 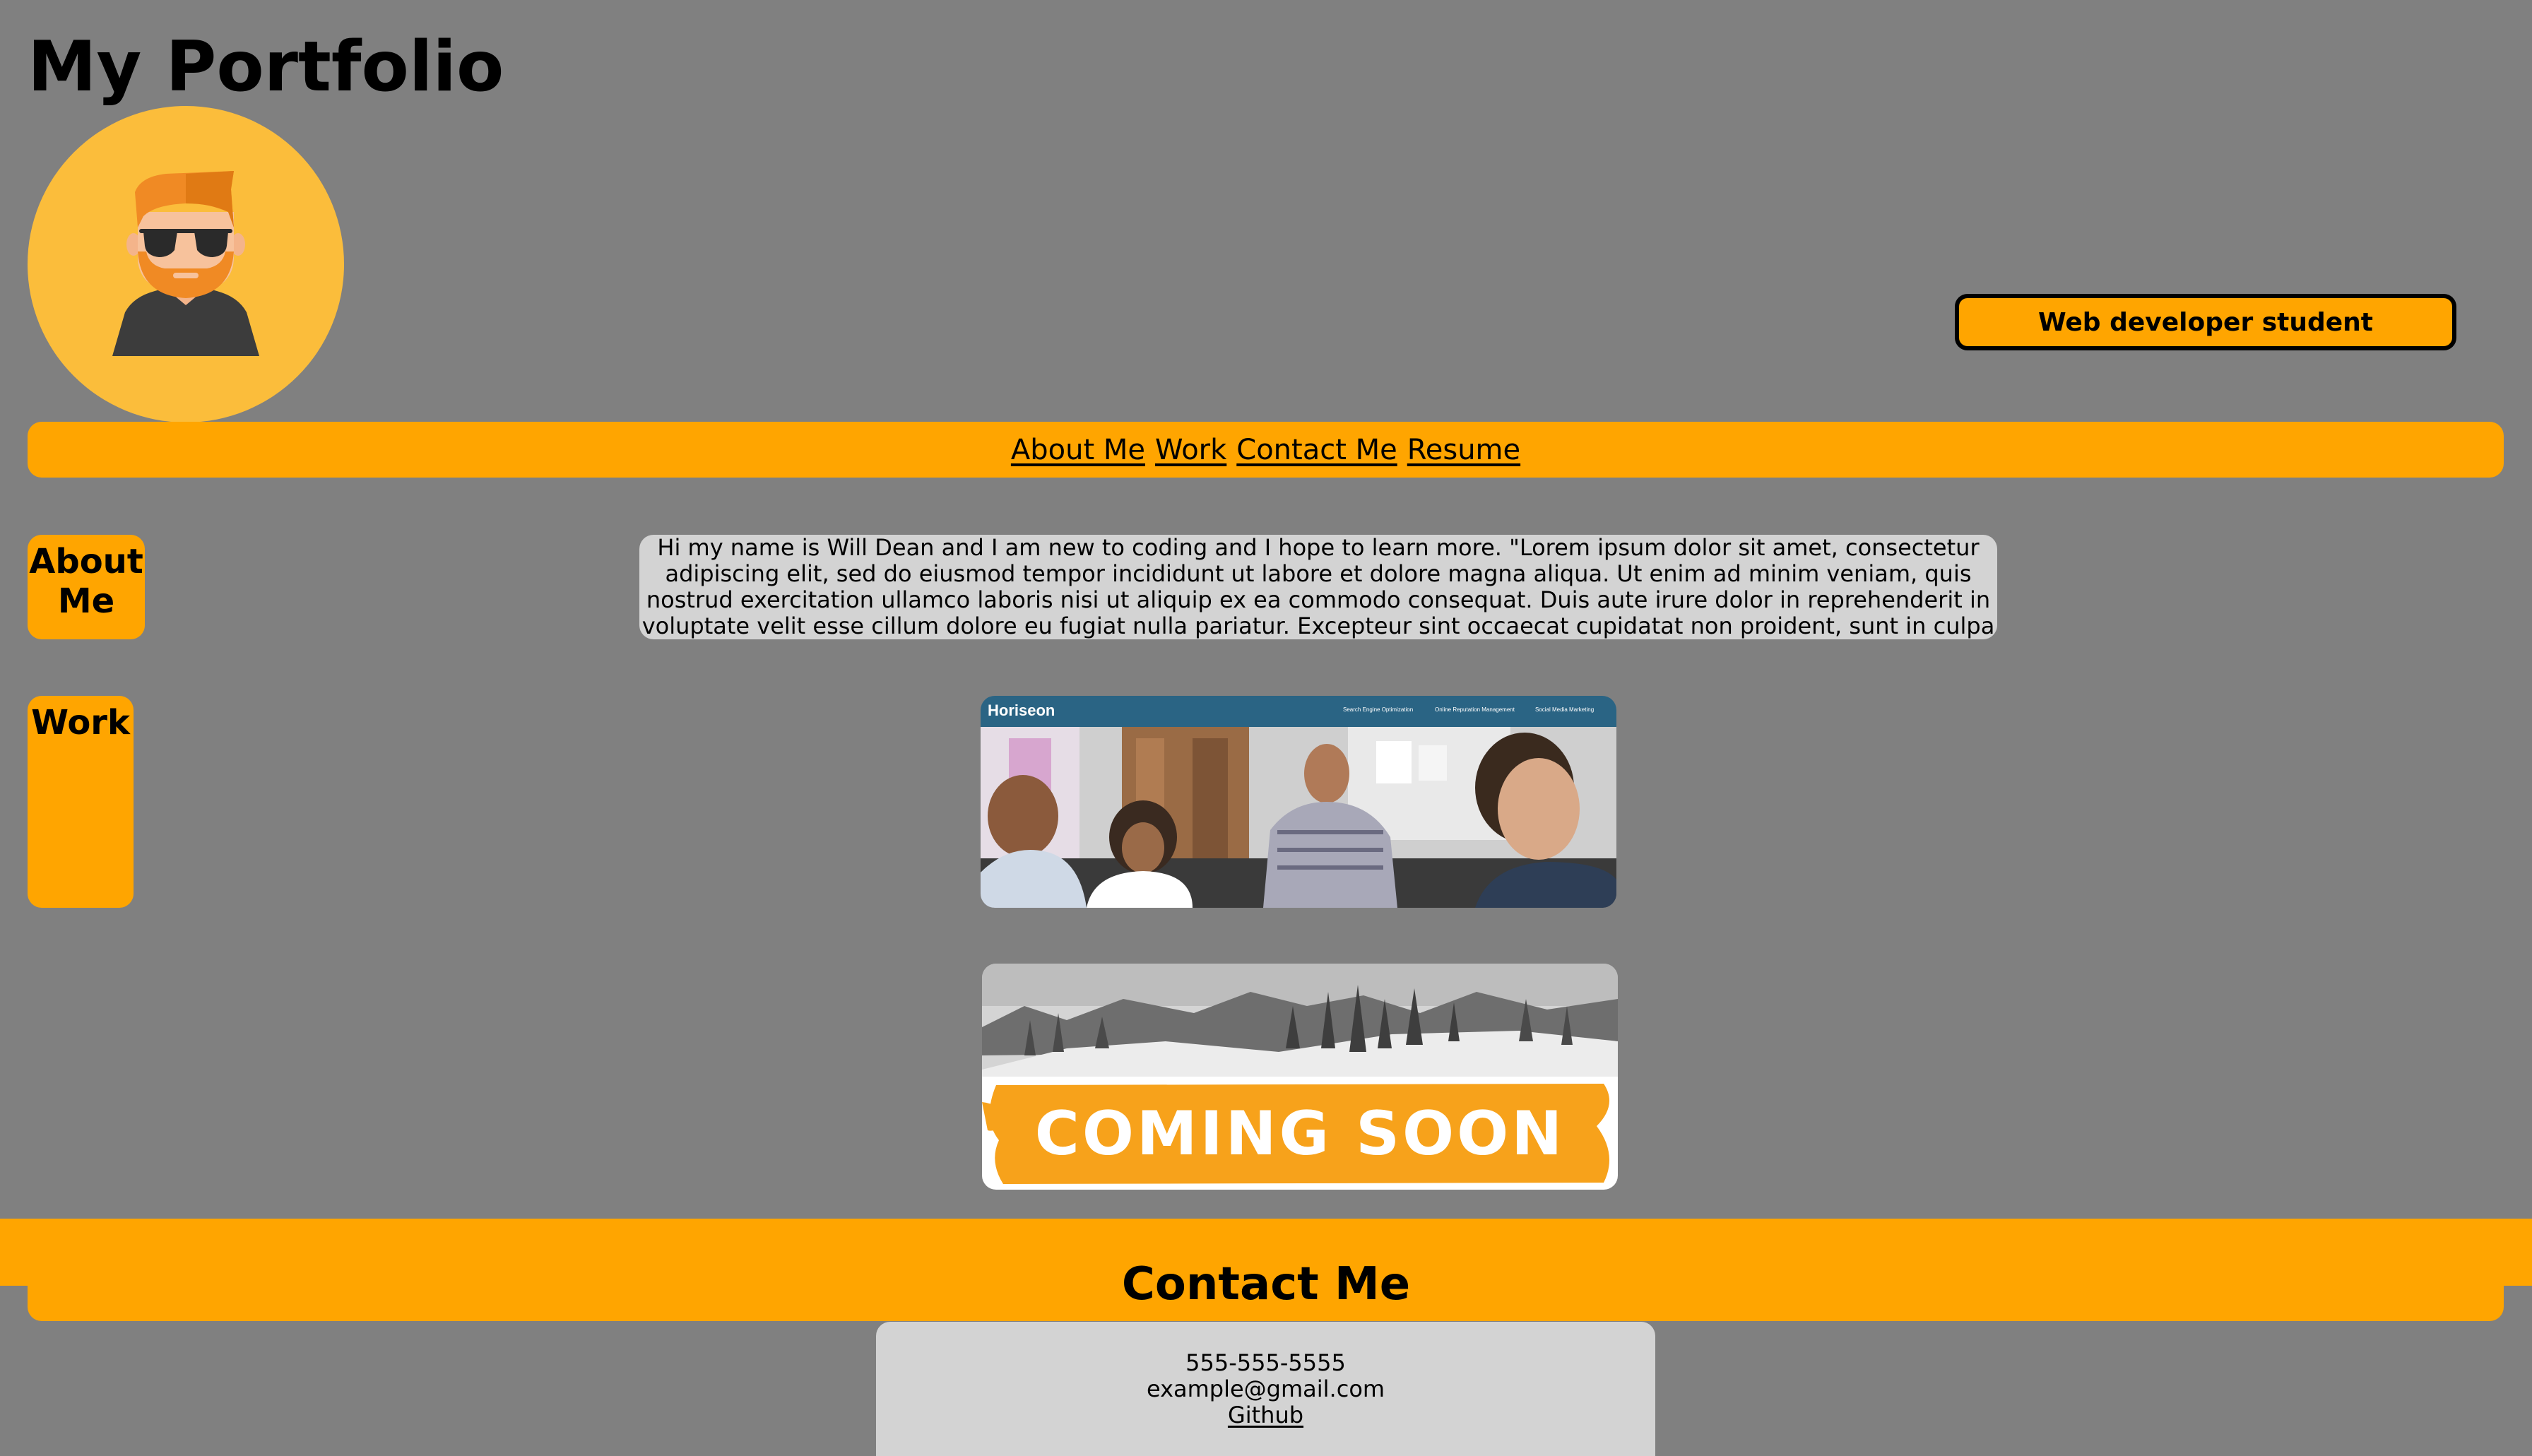 I want to click on main-nav: About Me Work Contact Me Resume, so click(x=1266, y=450).